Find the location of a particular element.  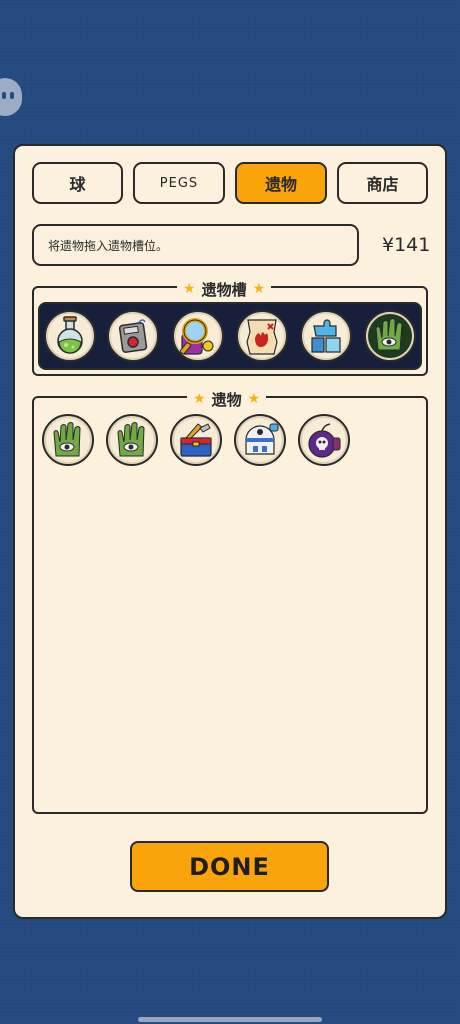

relic-slots-title: 遗物槽 is located at coordinates (224, 289).